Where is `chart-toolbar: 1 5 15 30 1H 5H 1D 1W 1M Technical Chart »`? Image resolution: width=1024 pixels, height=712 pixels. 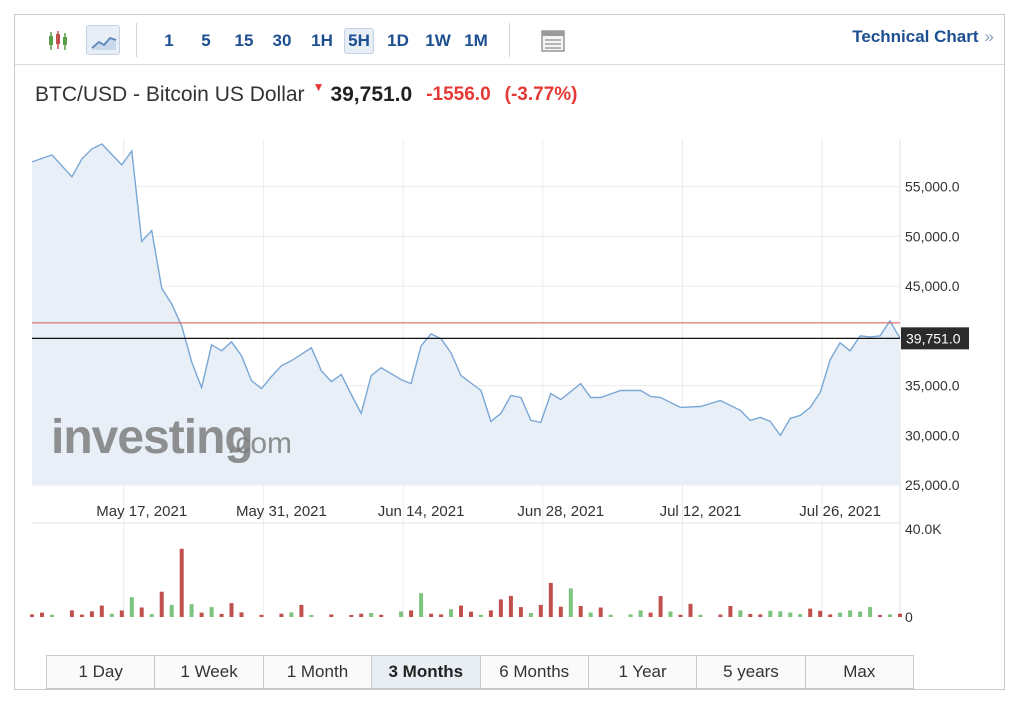
chart-toolbar: 1 5 15 30 1H 5H 1D 1W 1M Technical Chart » is located at coordinates (509, 40).